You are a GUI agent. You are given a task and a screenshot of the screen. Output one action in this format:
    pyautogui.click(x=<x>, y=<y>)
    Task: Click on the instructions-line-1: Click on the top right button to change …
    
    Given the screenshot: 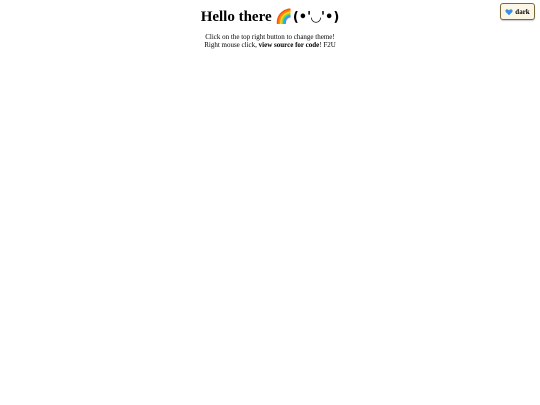 What is the action you would take?
    pyautogui.click(x=270, y=37)
    